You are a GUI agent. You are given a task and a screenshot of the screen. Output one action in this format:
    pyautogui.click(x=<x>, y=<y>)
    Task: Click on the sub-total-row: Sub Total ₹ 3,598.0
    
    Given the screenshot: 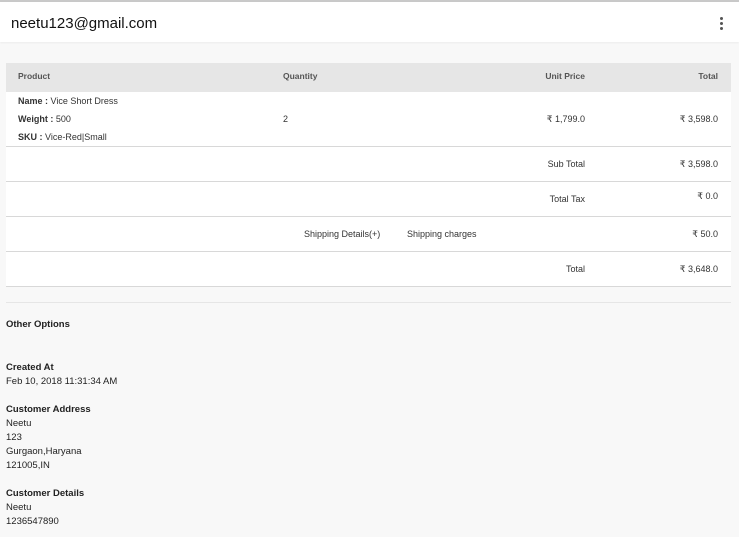 What is the action you would take?
    pyautogui.click(x=368, y=164)
    